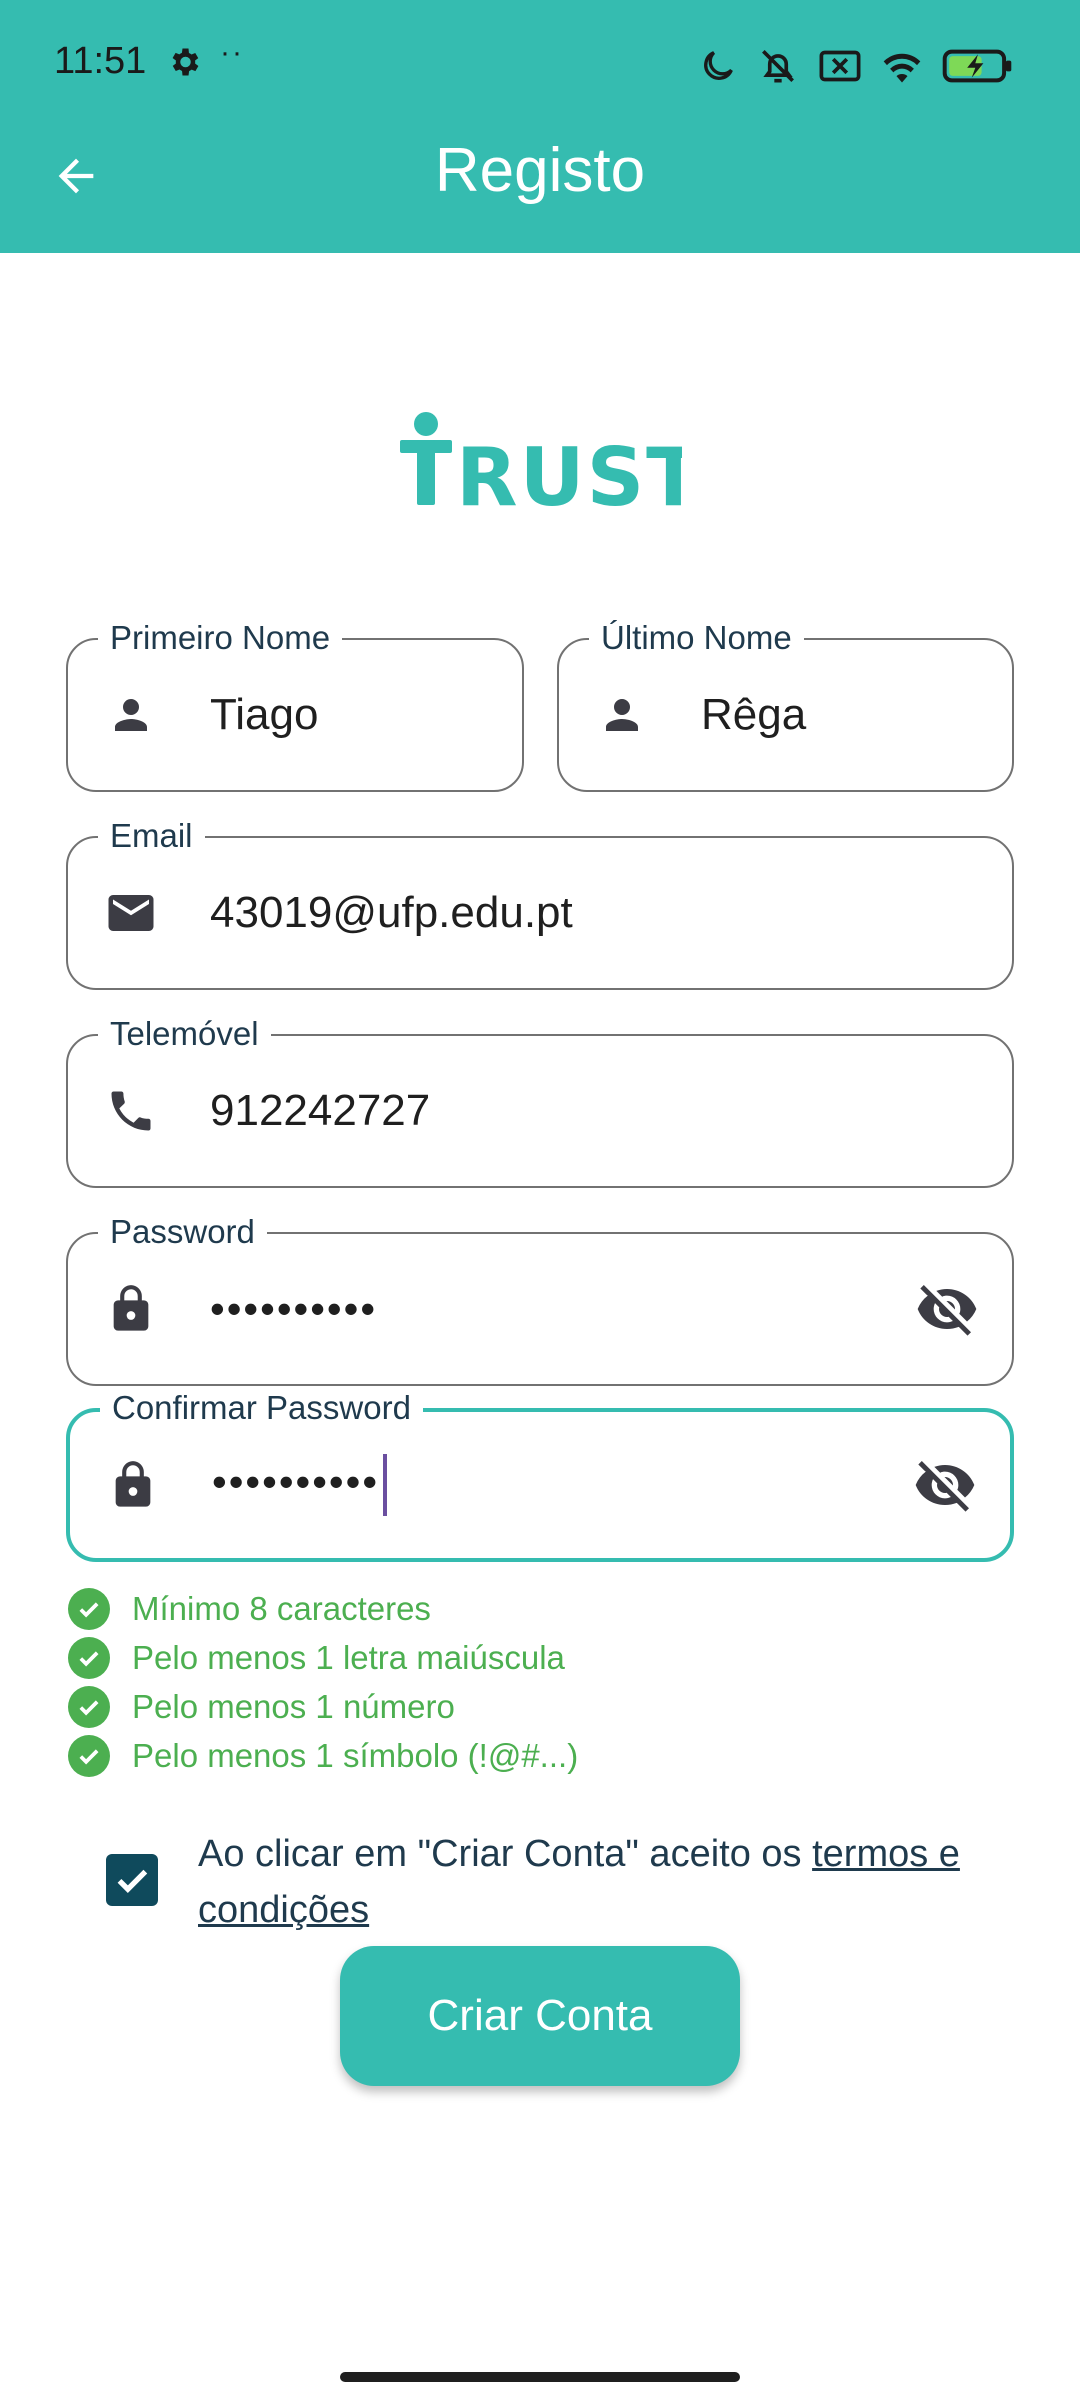 The height and width of the screenshot is (2400, 1080). I want to click on password-visibility-toggle, so click(947, 1309).